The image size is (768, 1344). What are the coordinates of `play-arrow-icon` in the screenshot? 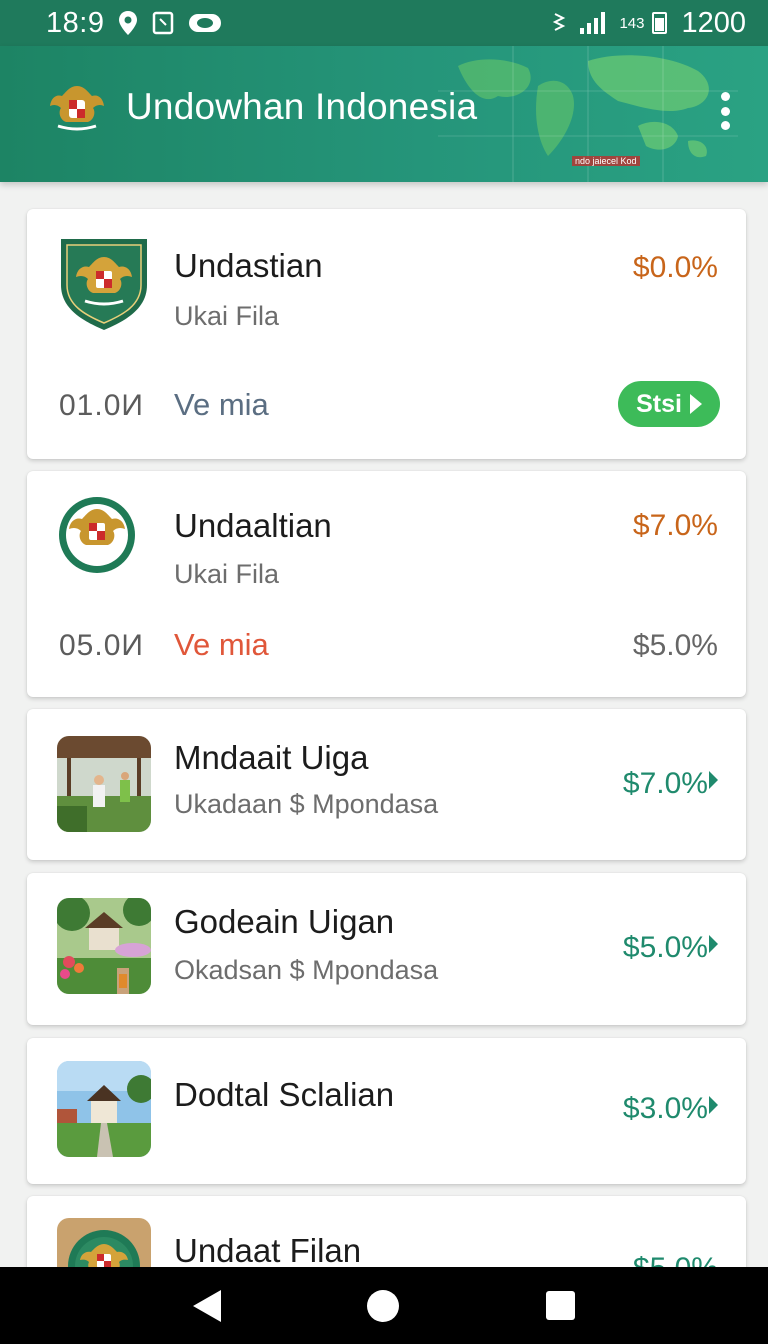 It's located at (695, 404).